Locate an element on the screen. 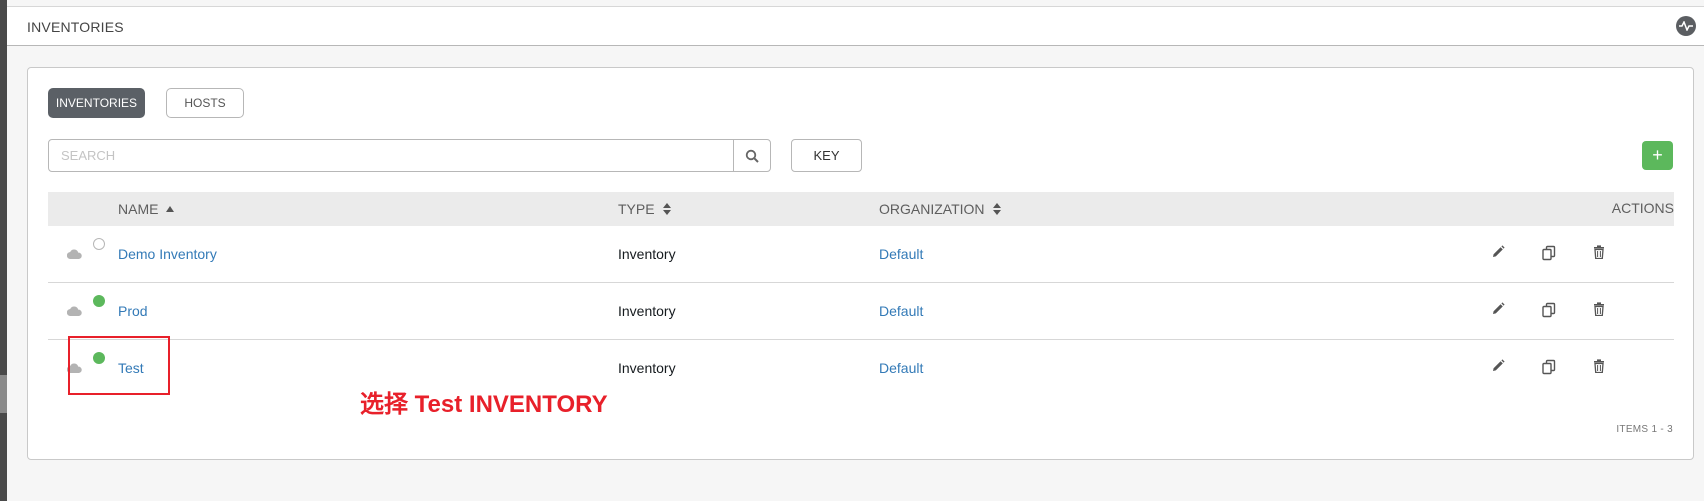  tab-inventories: INVENTORIES is located at coordinates (96, 103).